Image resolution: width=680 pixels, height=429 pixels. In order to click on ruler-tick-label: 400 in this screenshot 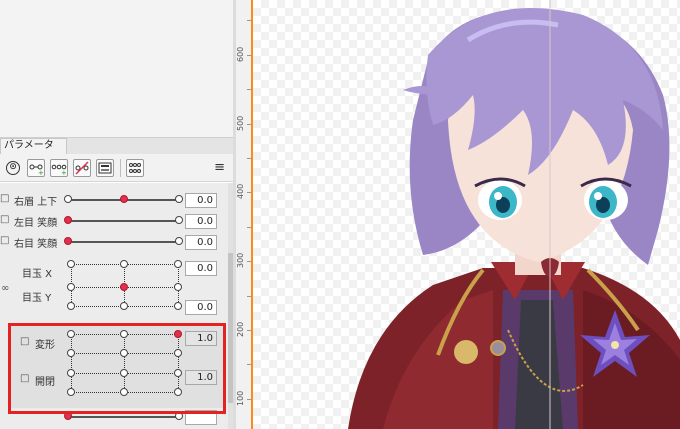, I will do `click(240, 191)`.